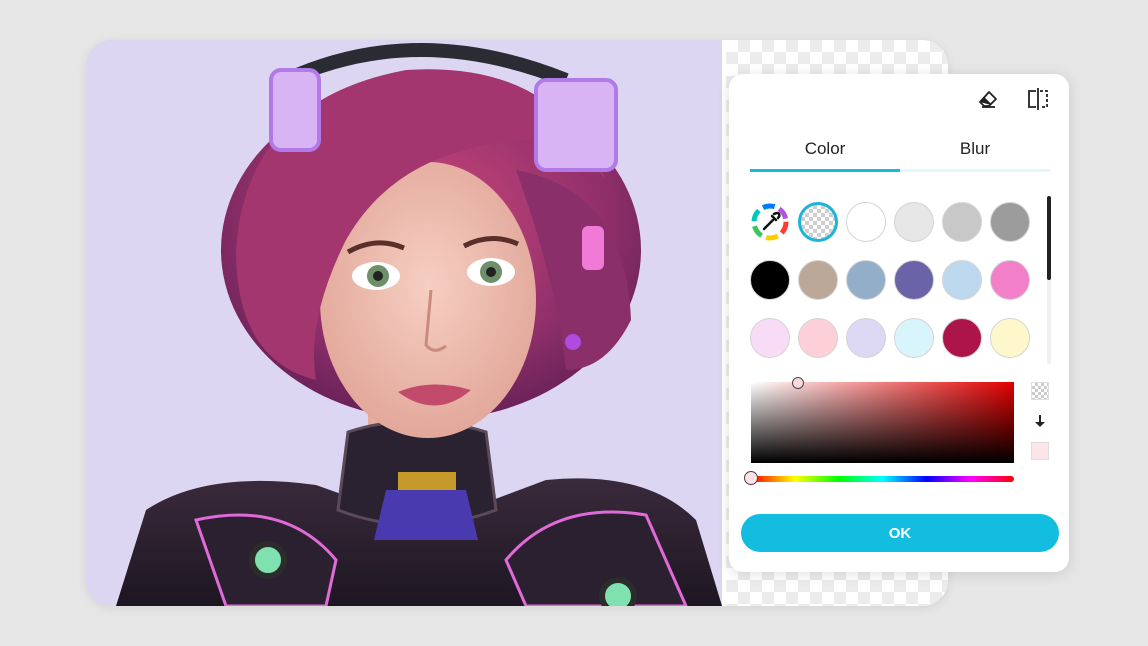 The height and width of the screenshot is (646, 1148). I want to click on custom-color-picker-button, so click(770, 222).